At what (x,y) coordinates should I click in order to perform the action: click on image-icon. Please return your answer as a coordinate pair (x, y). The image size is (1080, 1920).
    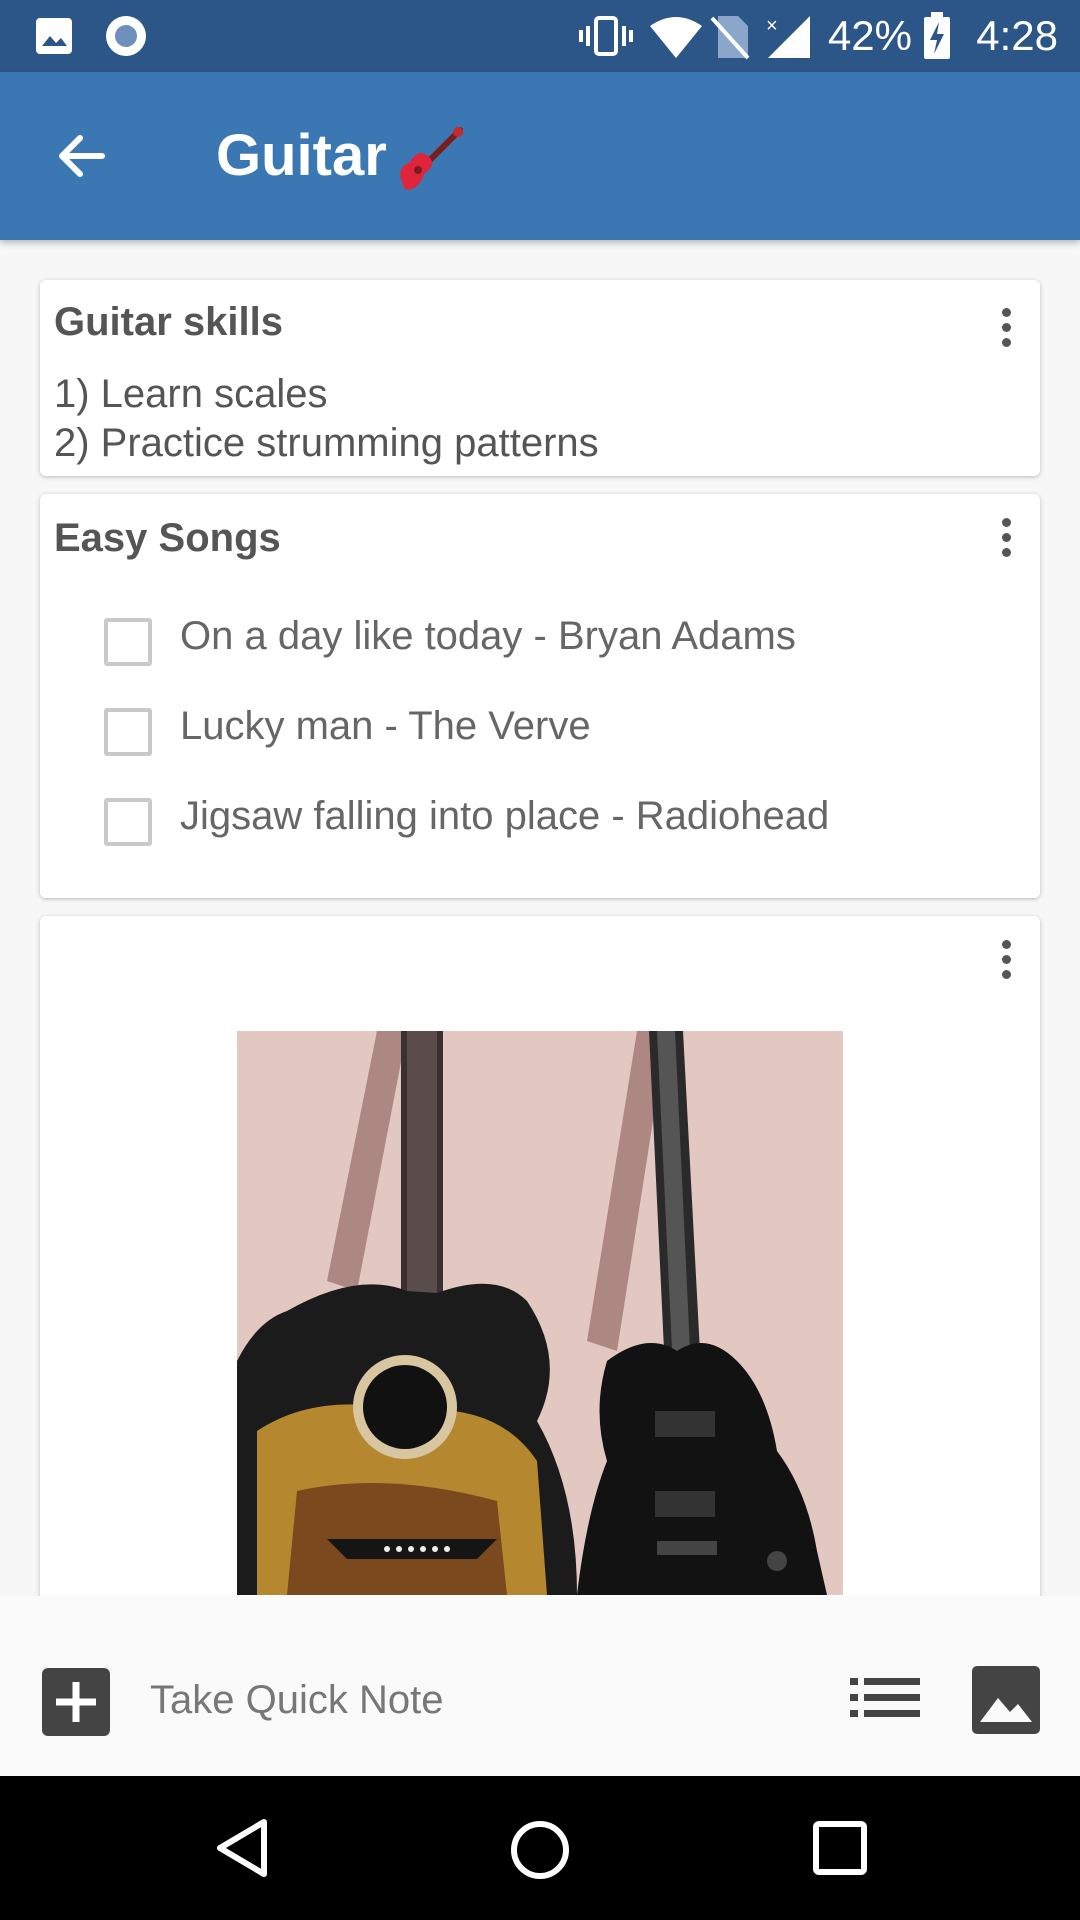
    Looking at the image, I should click on (1006, 1700).